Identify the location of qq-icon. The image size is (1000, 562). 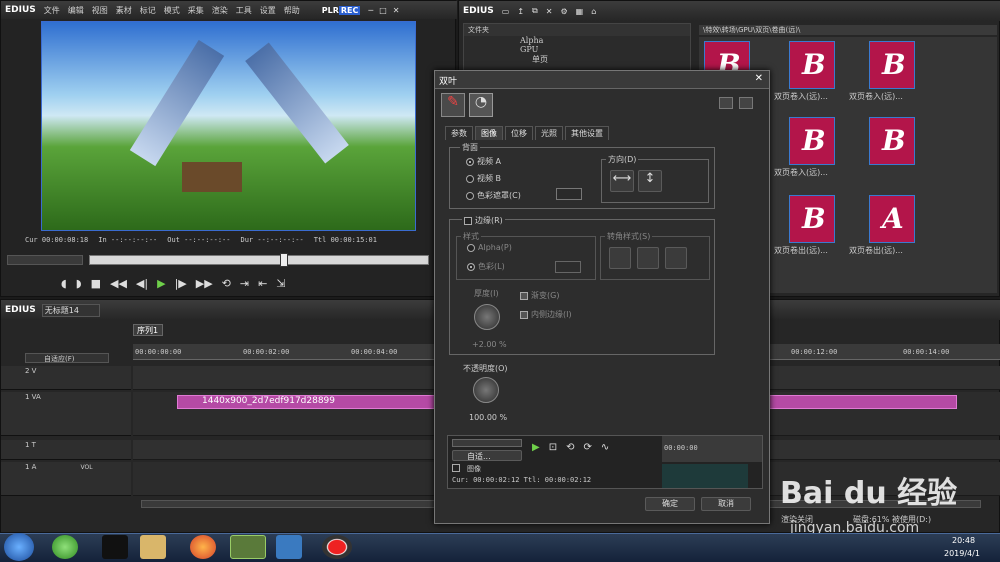
(115, 547).